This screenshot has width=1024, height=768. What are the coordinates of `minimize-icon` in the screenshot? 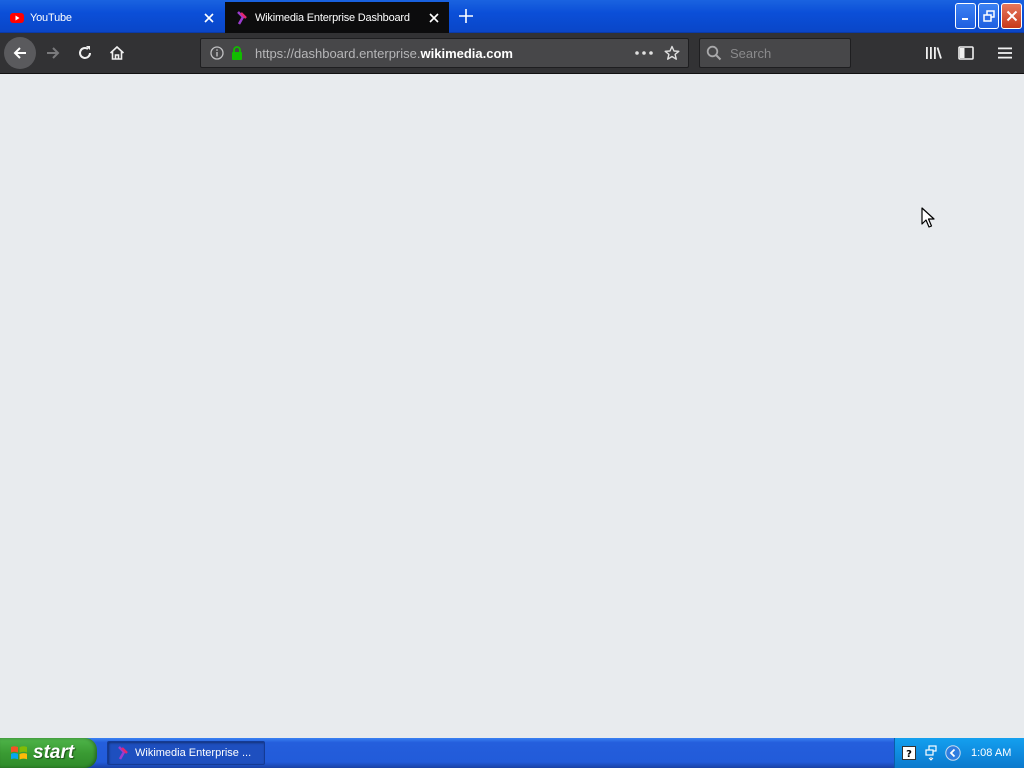 It's located at (964, 19).